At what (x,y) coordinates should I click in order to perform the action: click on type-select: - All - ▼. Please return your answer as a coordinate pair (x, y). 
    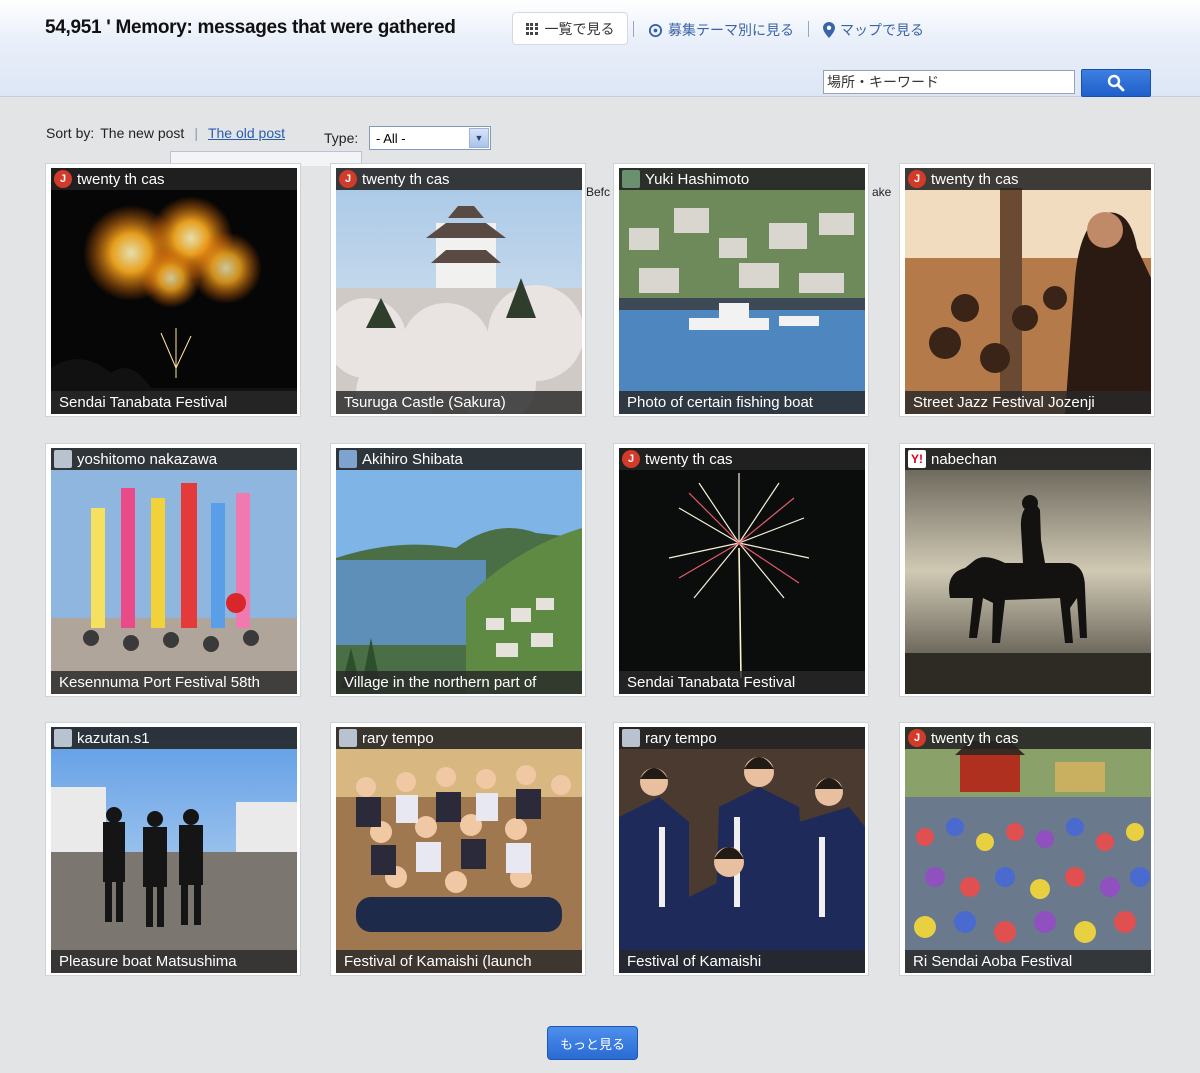
    Looking at the image, I should click on (430, 138).